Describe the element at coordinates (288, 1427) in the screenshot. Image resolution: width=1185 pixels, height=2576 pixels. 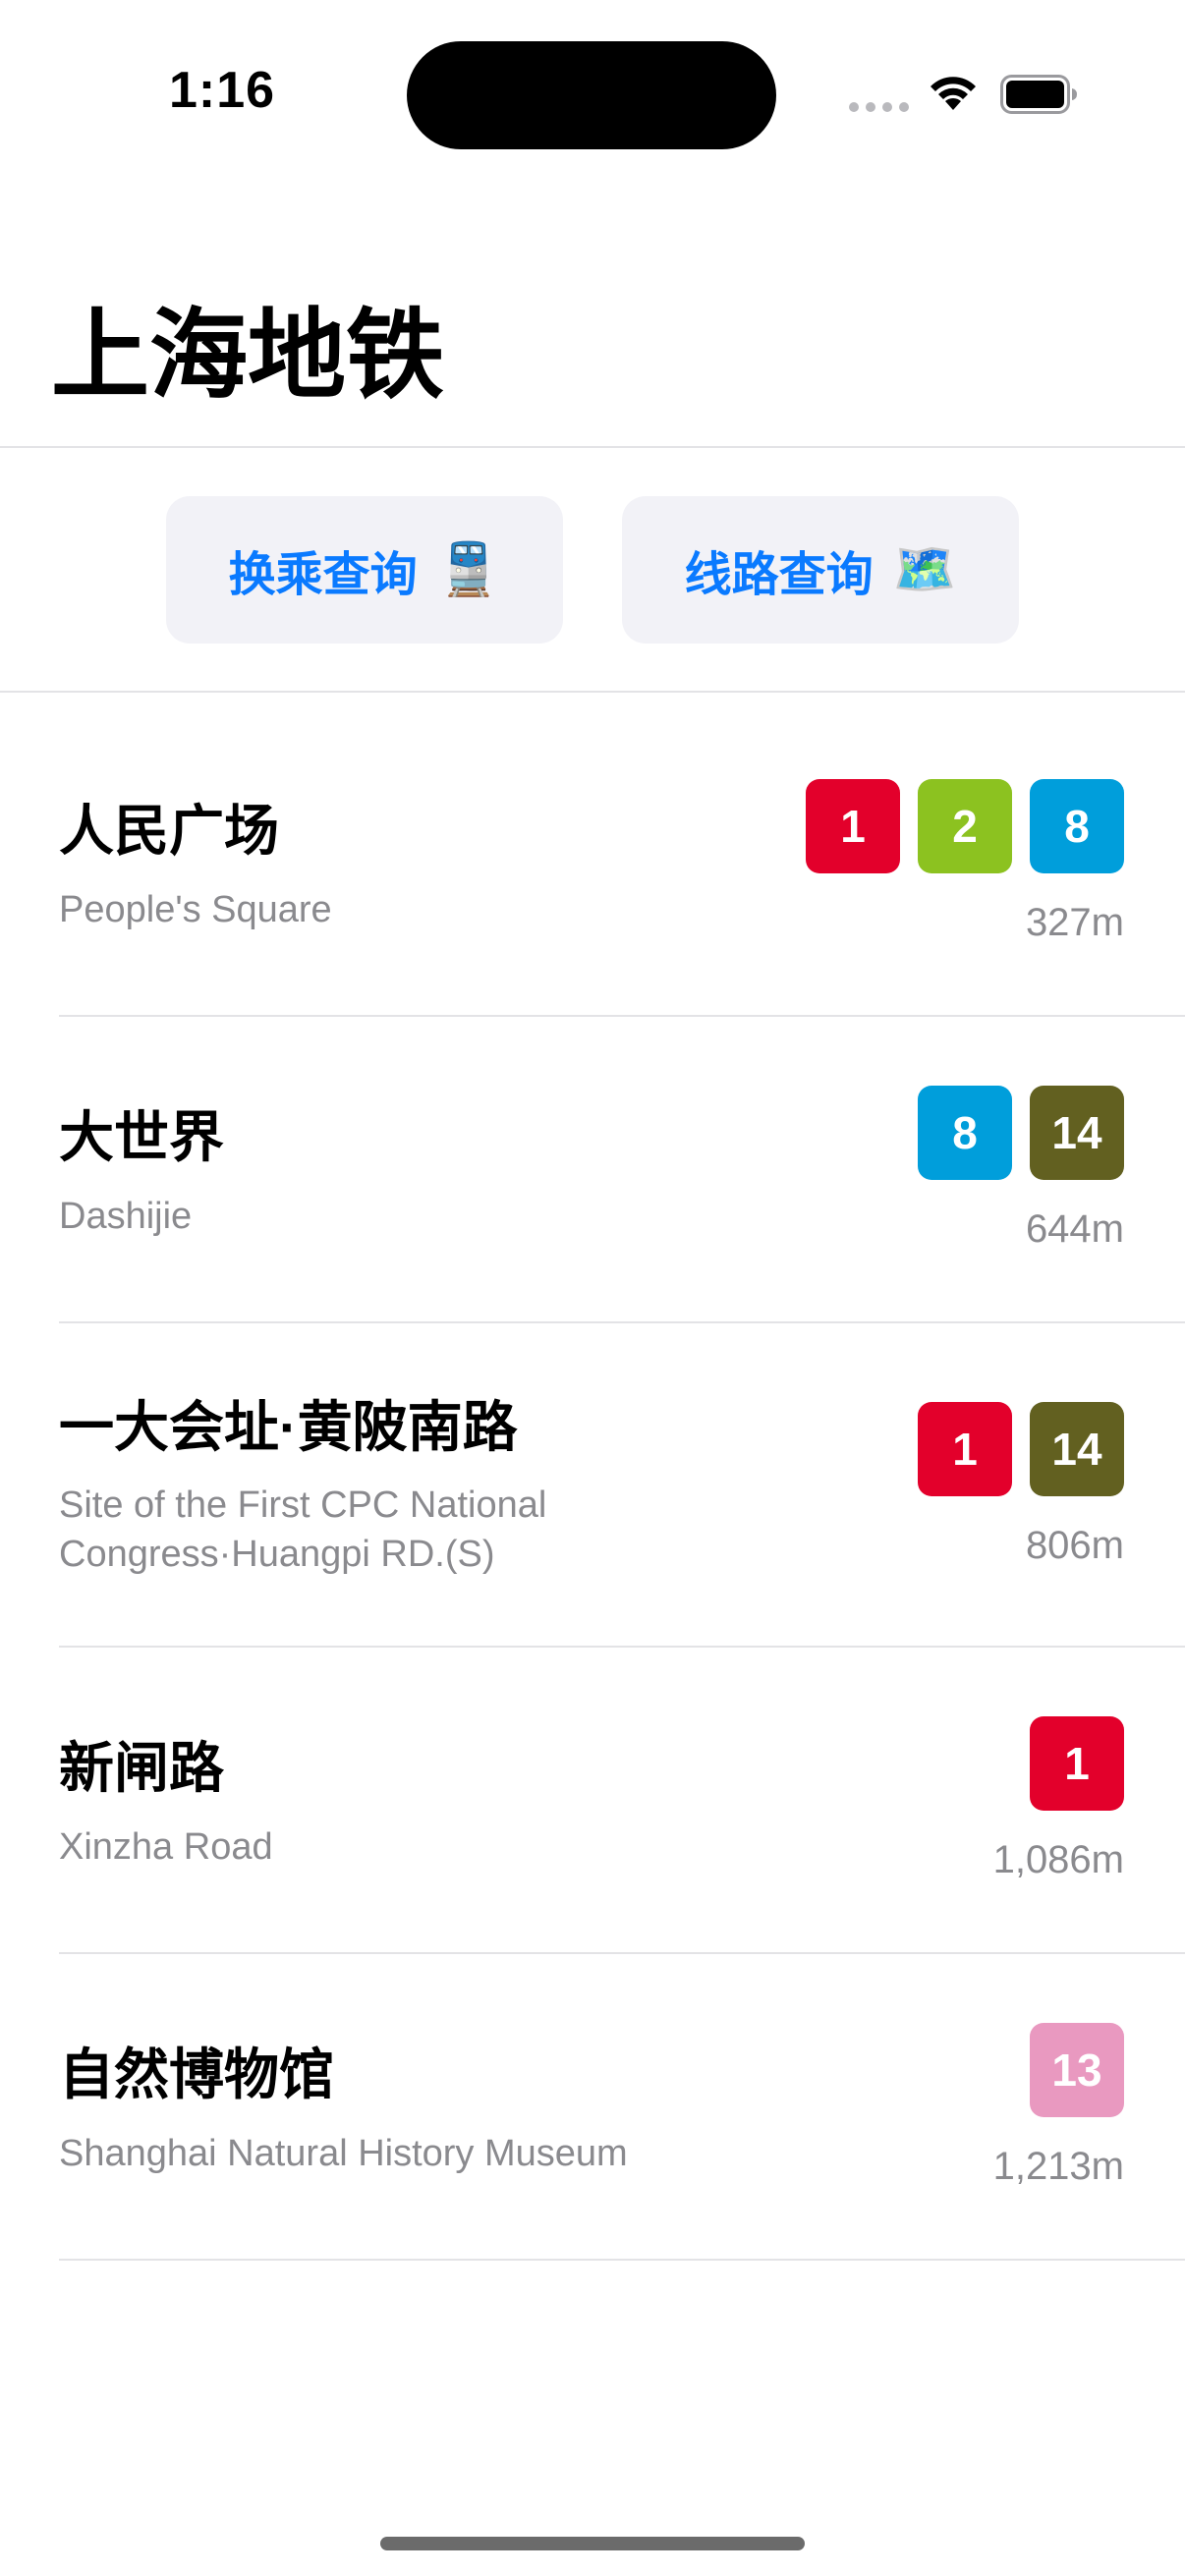
I see `station-name-cn: 一大会址·黄陂南路` at that location.